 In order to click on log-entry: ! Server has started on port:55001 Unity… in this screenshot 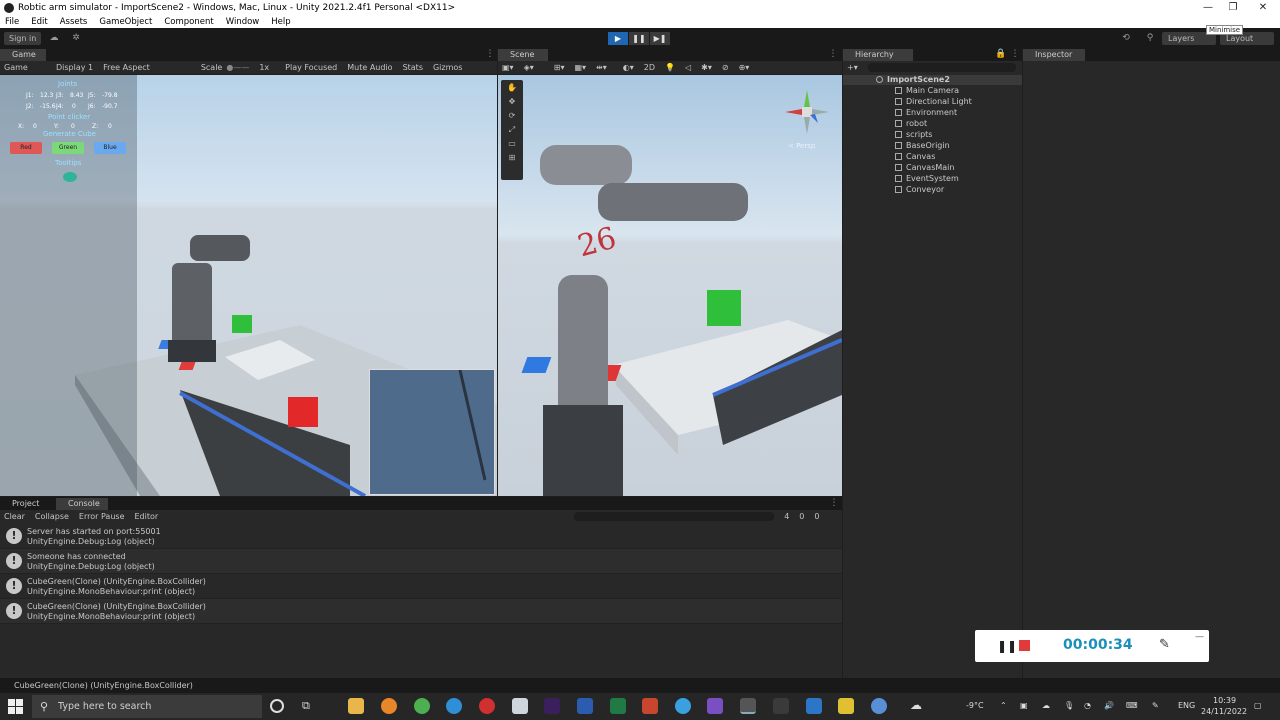, I will do `click(421, 536)`.